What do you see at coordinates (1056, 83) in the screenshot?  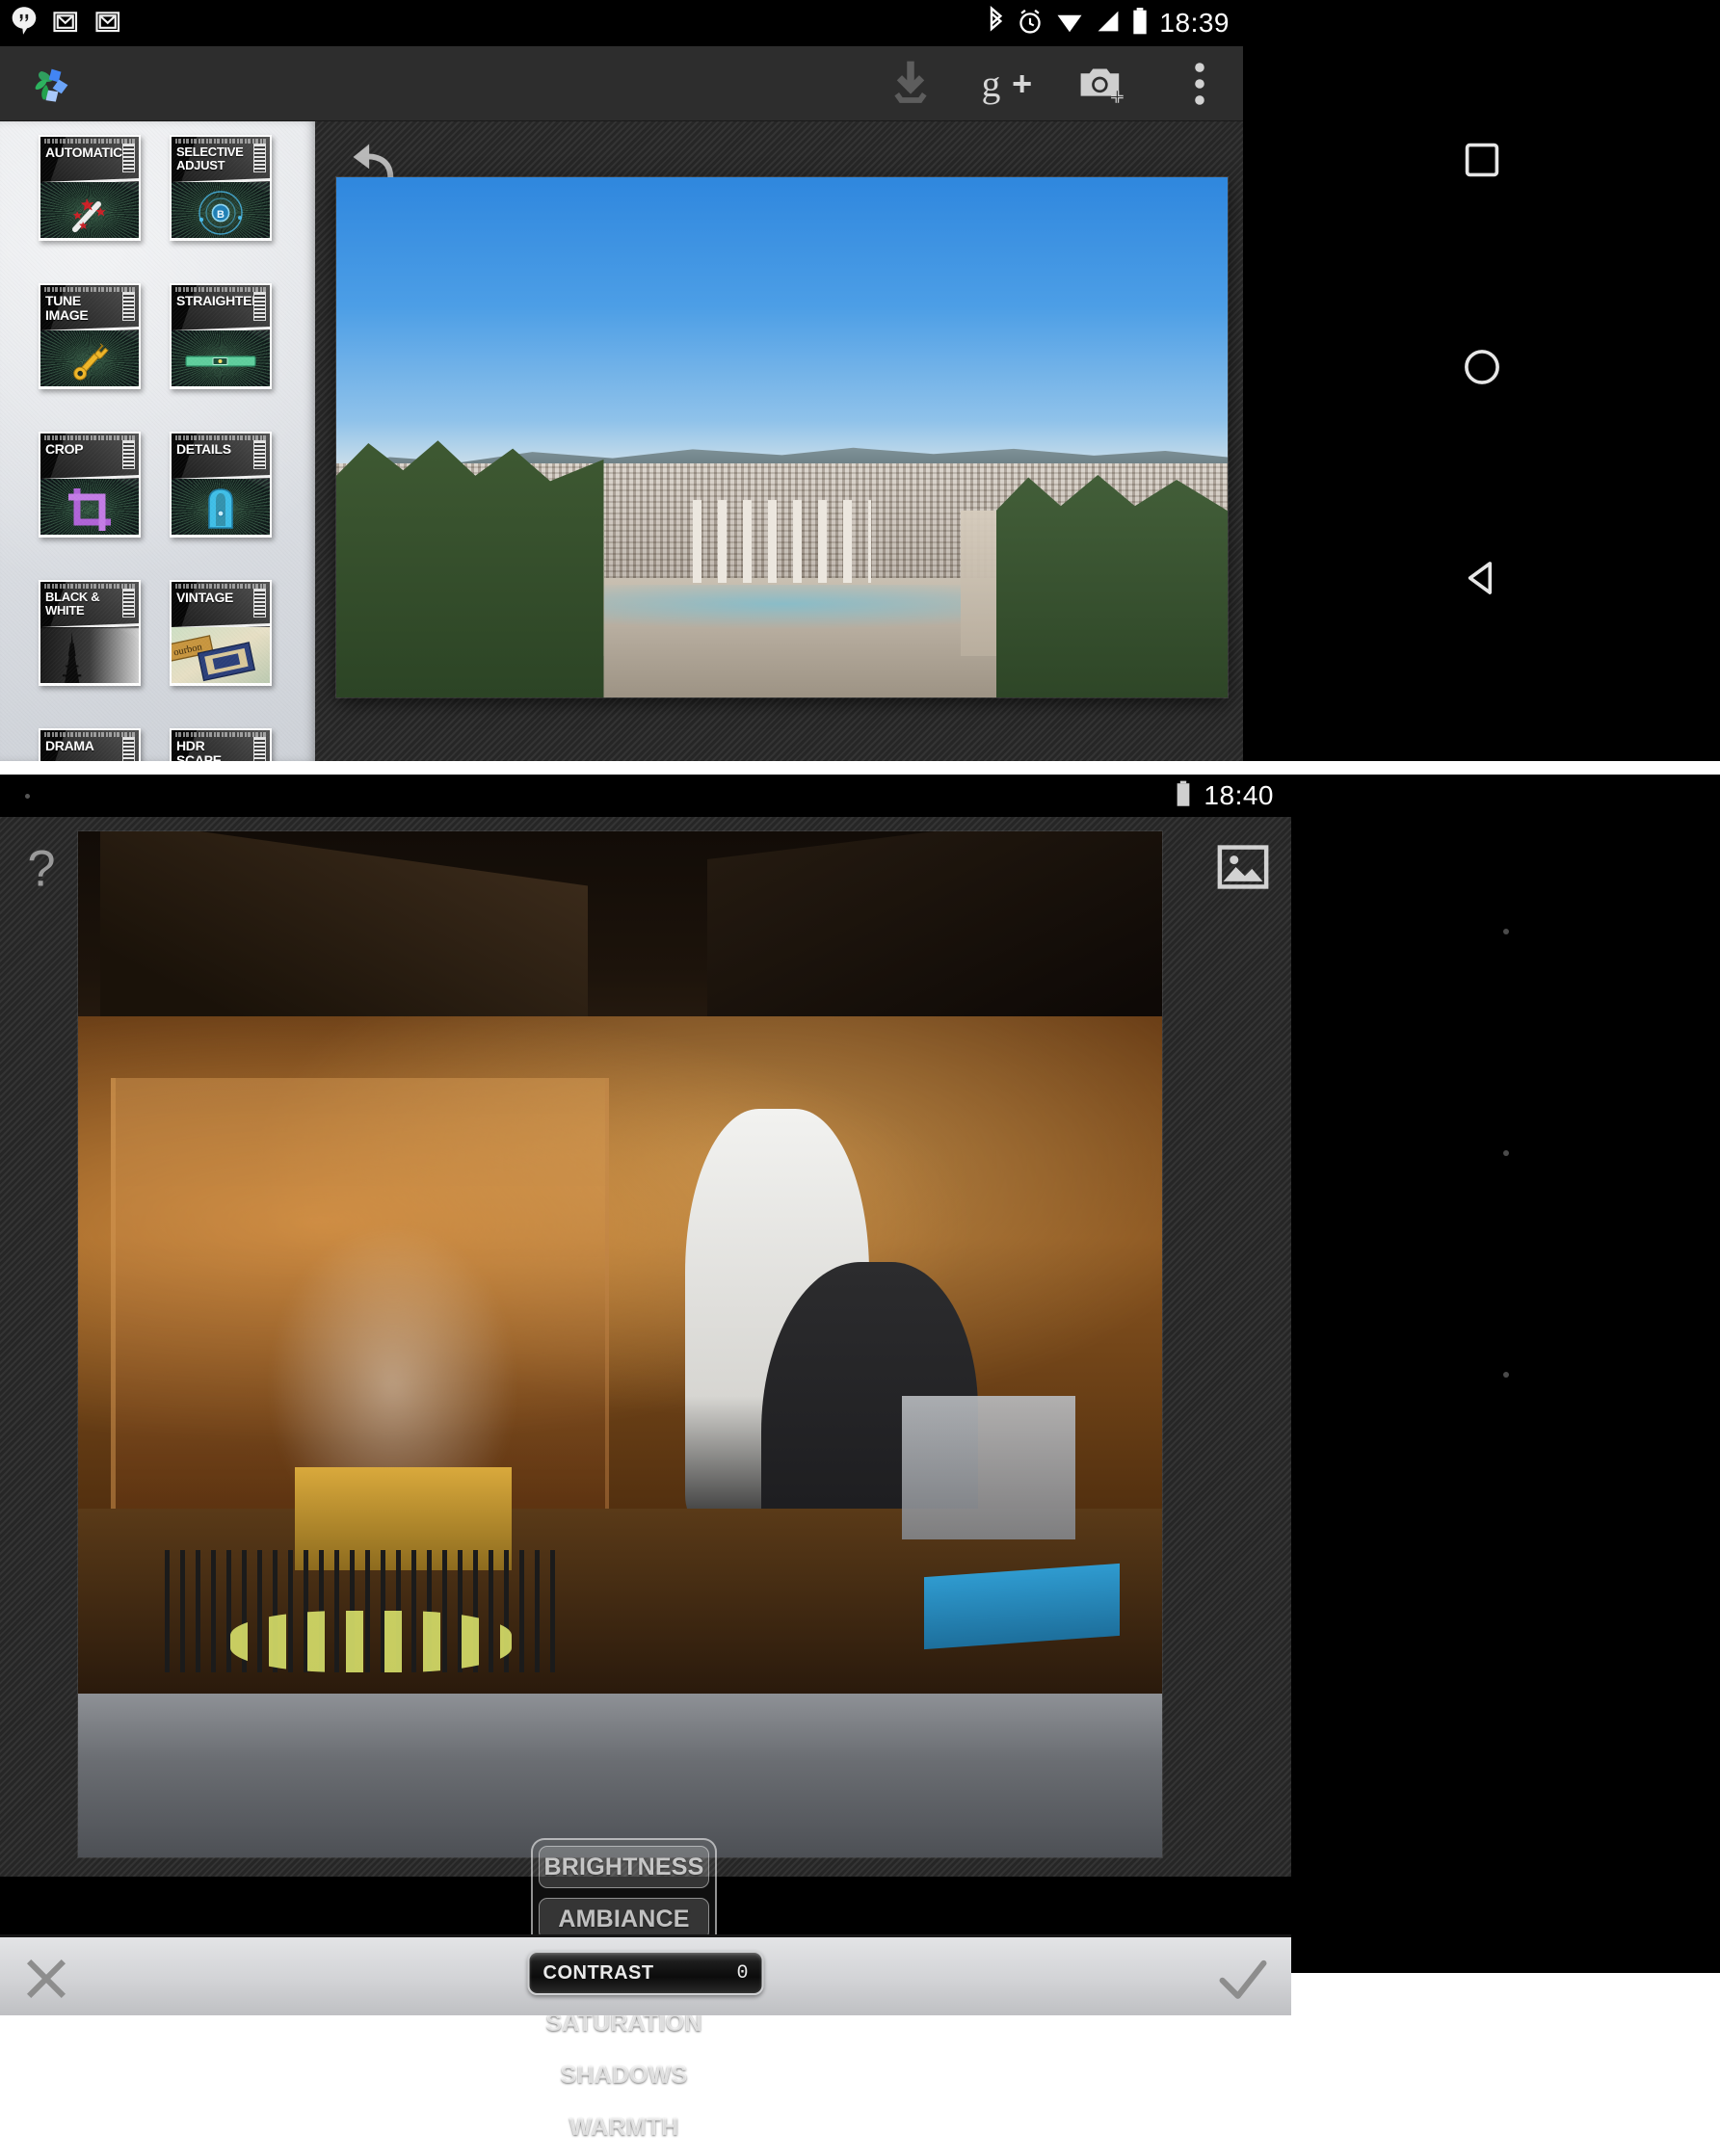 I see `action-bar-buttons: g` at bounding box center [1056, 83].